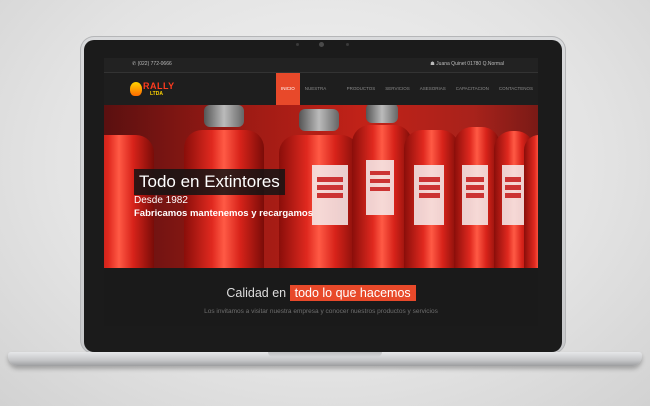 The width and height of the screenshot is (650, 406). Describe the element at coordinates (433, 89) in the screenshot. I see `nav-item-asesorias: ASESORIAS` at that location.